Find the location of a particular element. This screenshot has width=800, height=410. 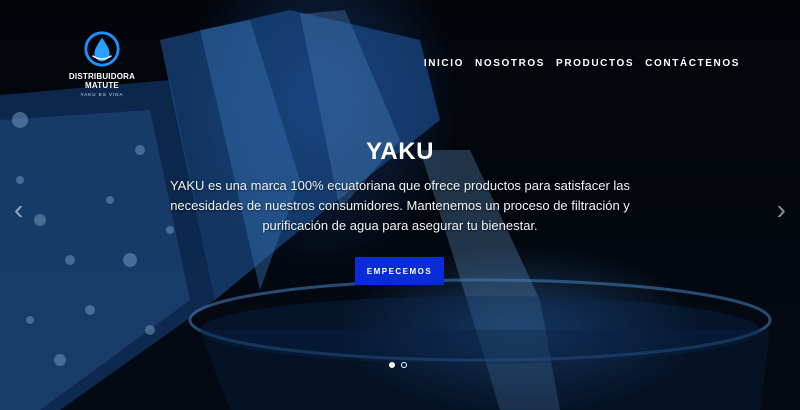

empecemos-button: EMPECEMOS is located at coordinates (399, 271).